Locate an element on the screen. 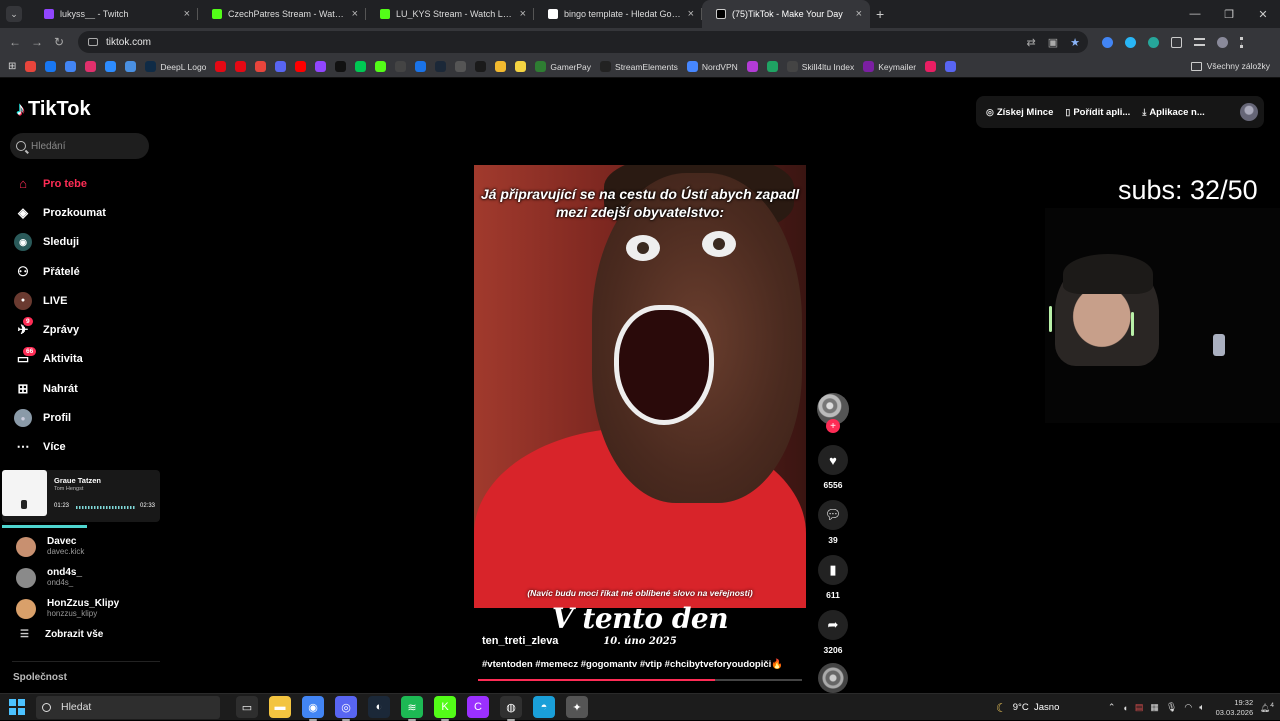  sidebar-item-live: ● LIVE is located at coordinates (60, 300).